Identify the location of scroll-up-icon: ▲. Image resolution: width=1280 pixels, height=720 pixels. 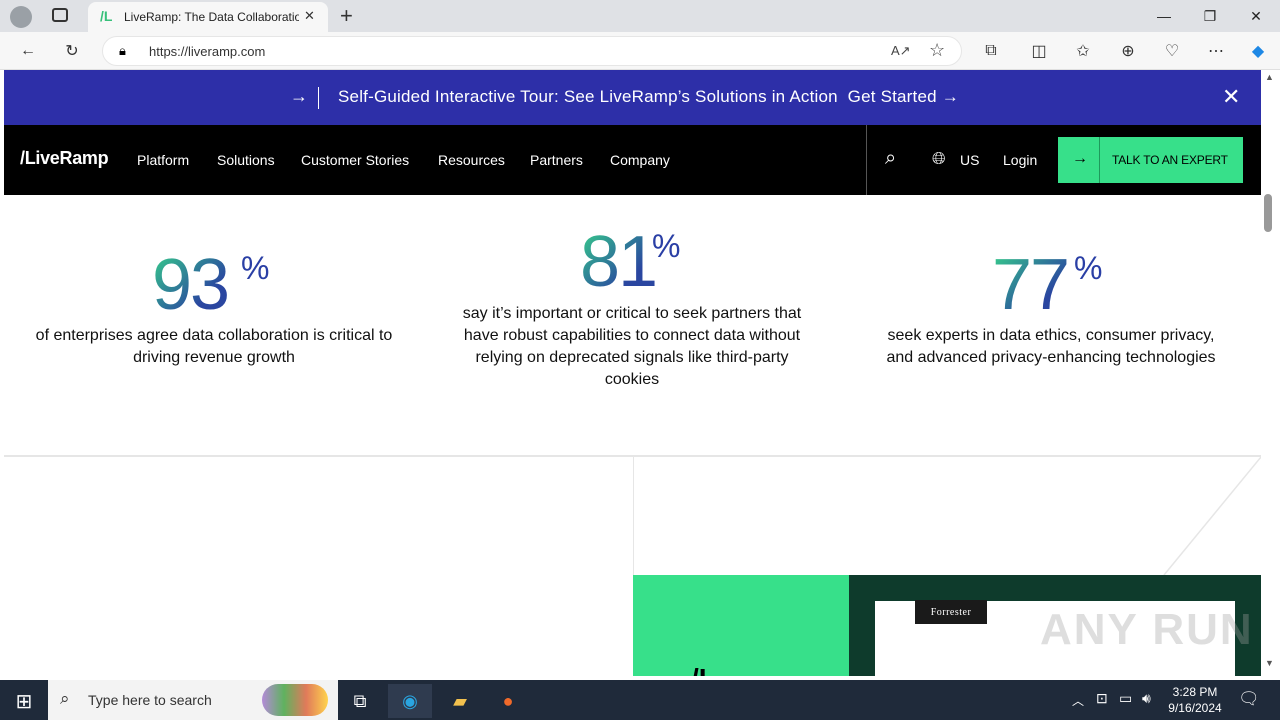
(1269, 77).